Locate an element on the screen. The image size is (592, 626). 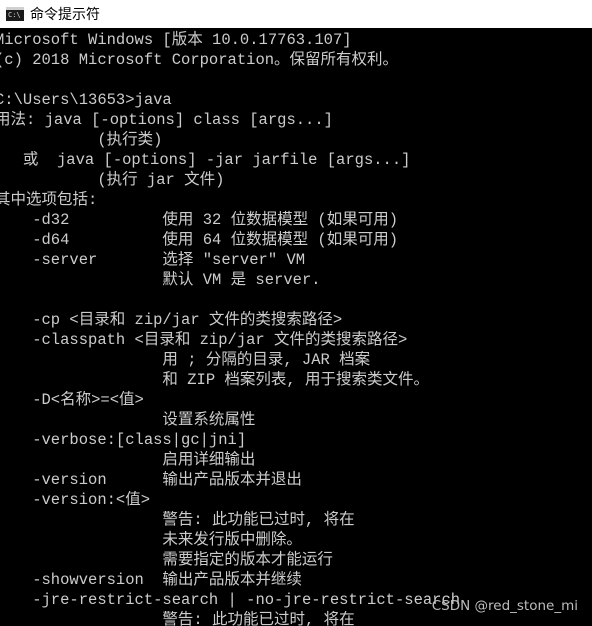
console-line: -cp <目录和 zip/jar 文件的类搜索路径> is located at coordinates (171, 320).